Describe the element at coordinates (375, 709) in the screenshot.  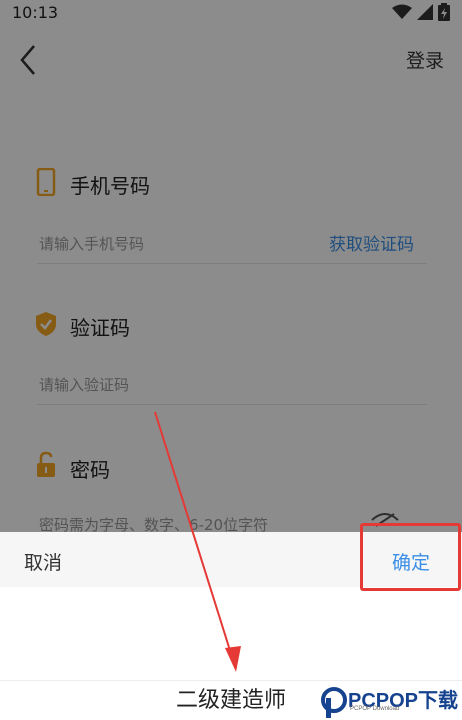
I see `watermark-sub: PCPOP Download` at that location.